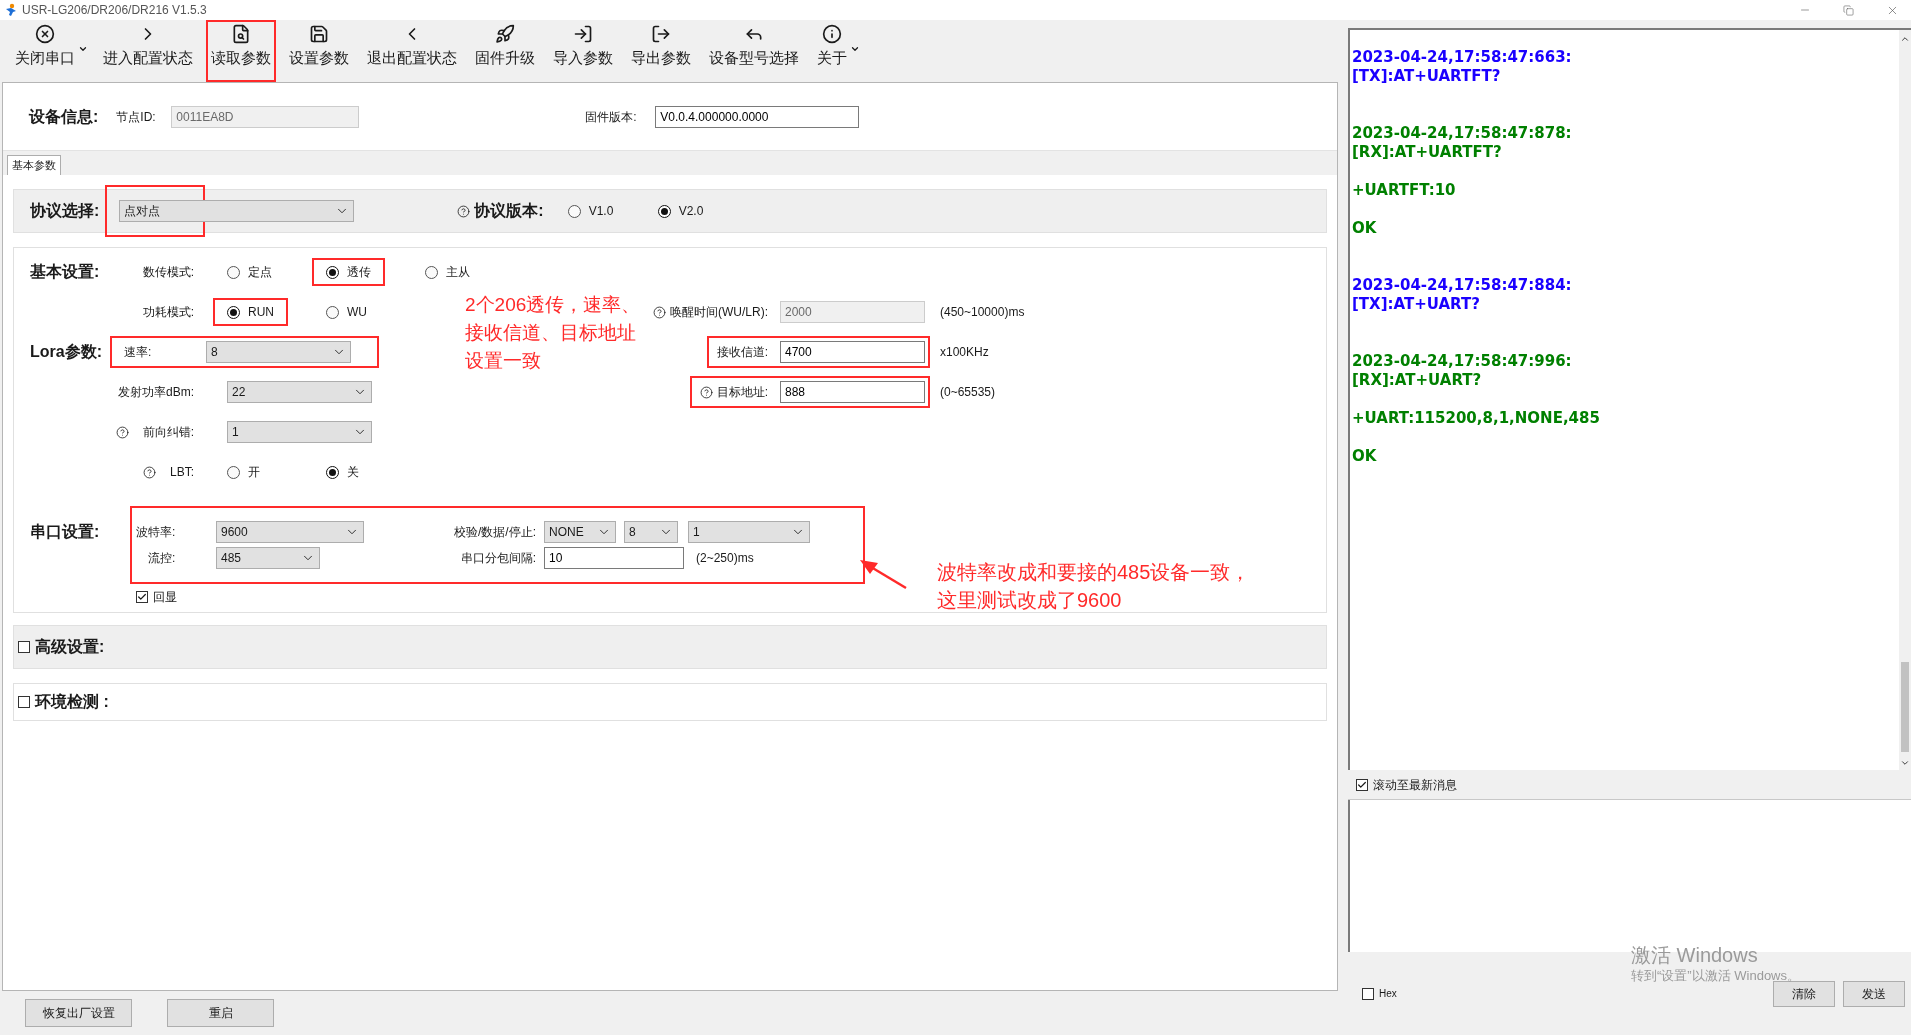  Describe the element at coordinates (66, 351) in the screenshot. I see `section-title: Lora参数:` at that location.